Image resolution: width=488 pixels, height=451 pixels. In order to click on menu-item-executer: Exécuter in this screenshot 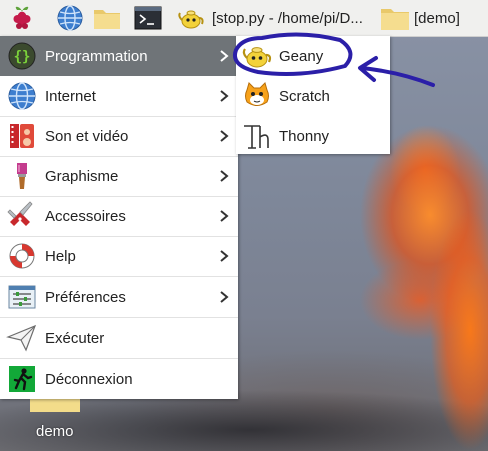, I will do `click(119, 338)`.